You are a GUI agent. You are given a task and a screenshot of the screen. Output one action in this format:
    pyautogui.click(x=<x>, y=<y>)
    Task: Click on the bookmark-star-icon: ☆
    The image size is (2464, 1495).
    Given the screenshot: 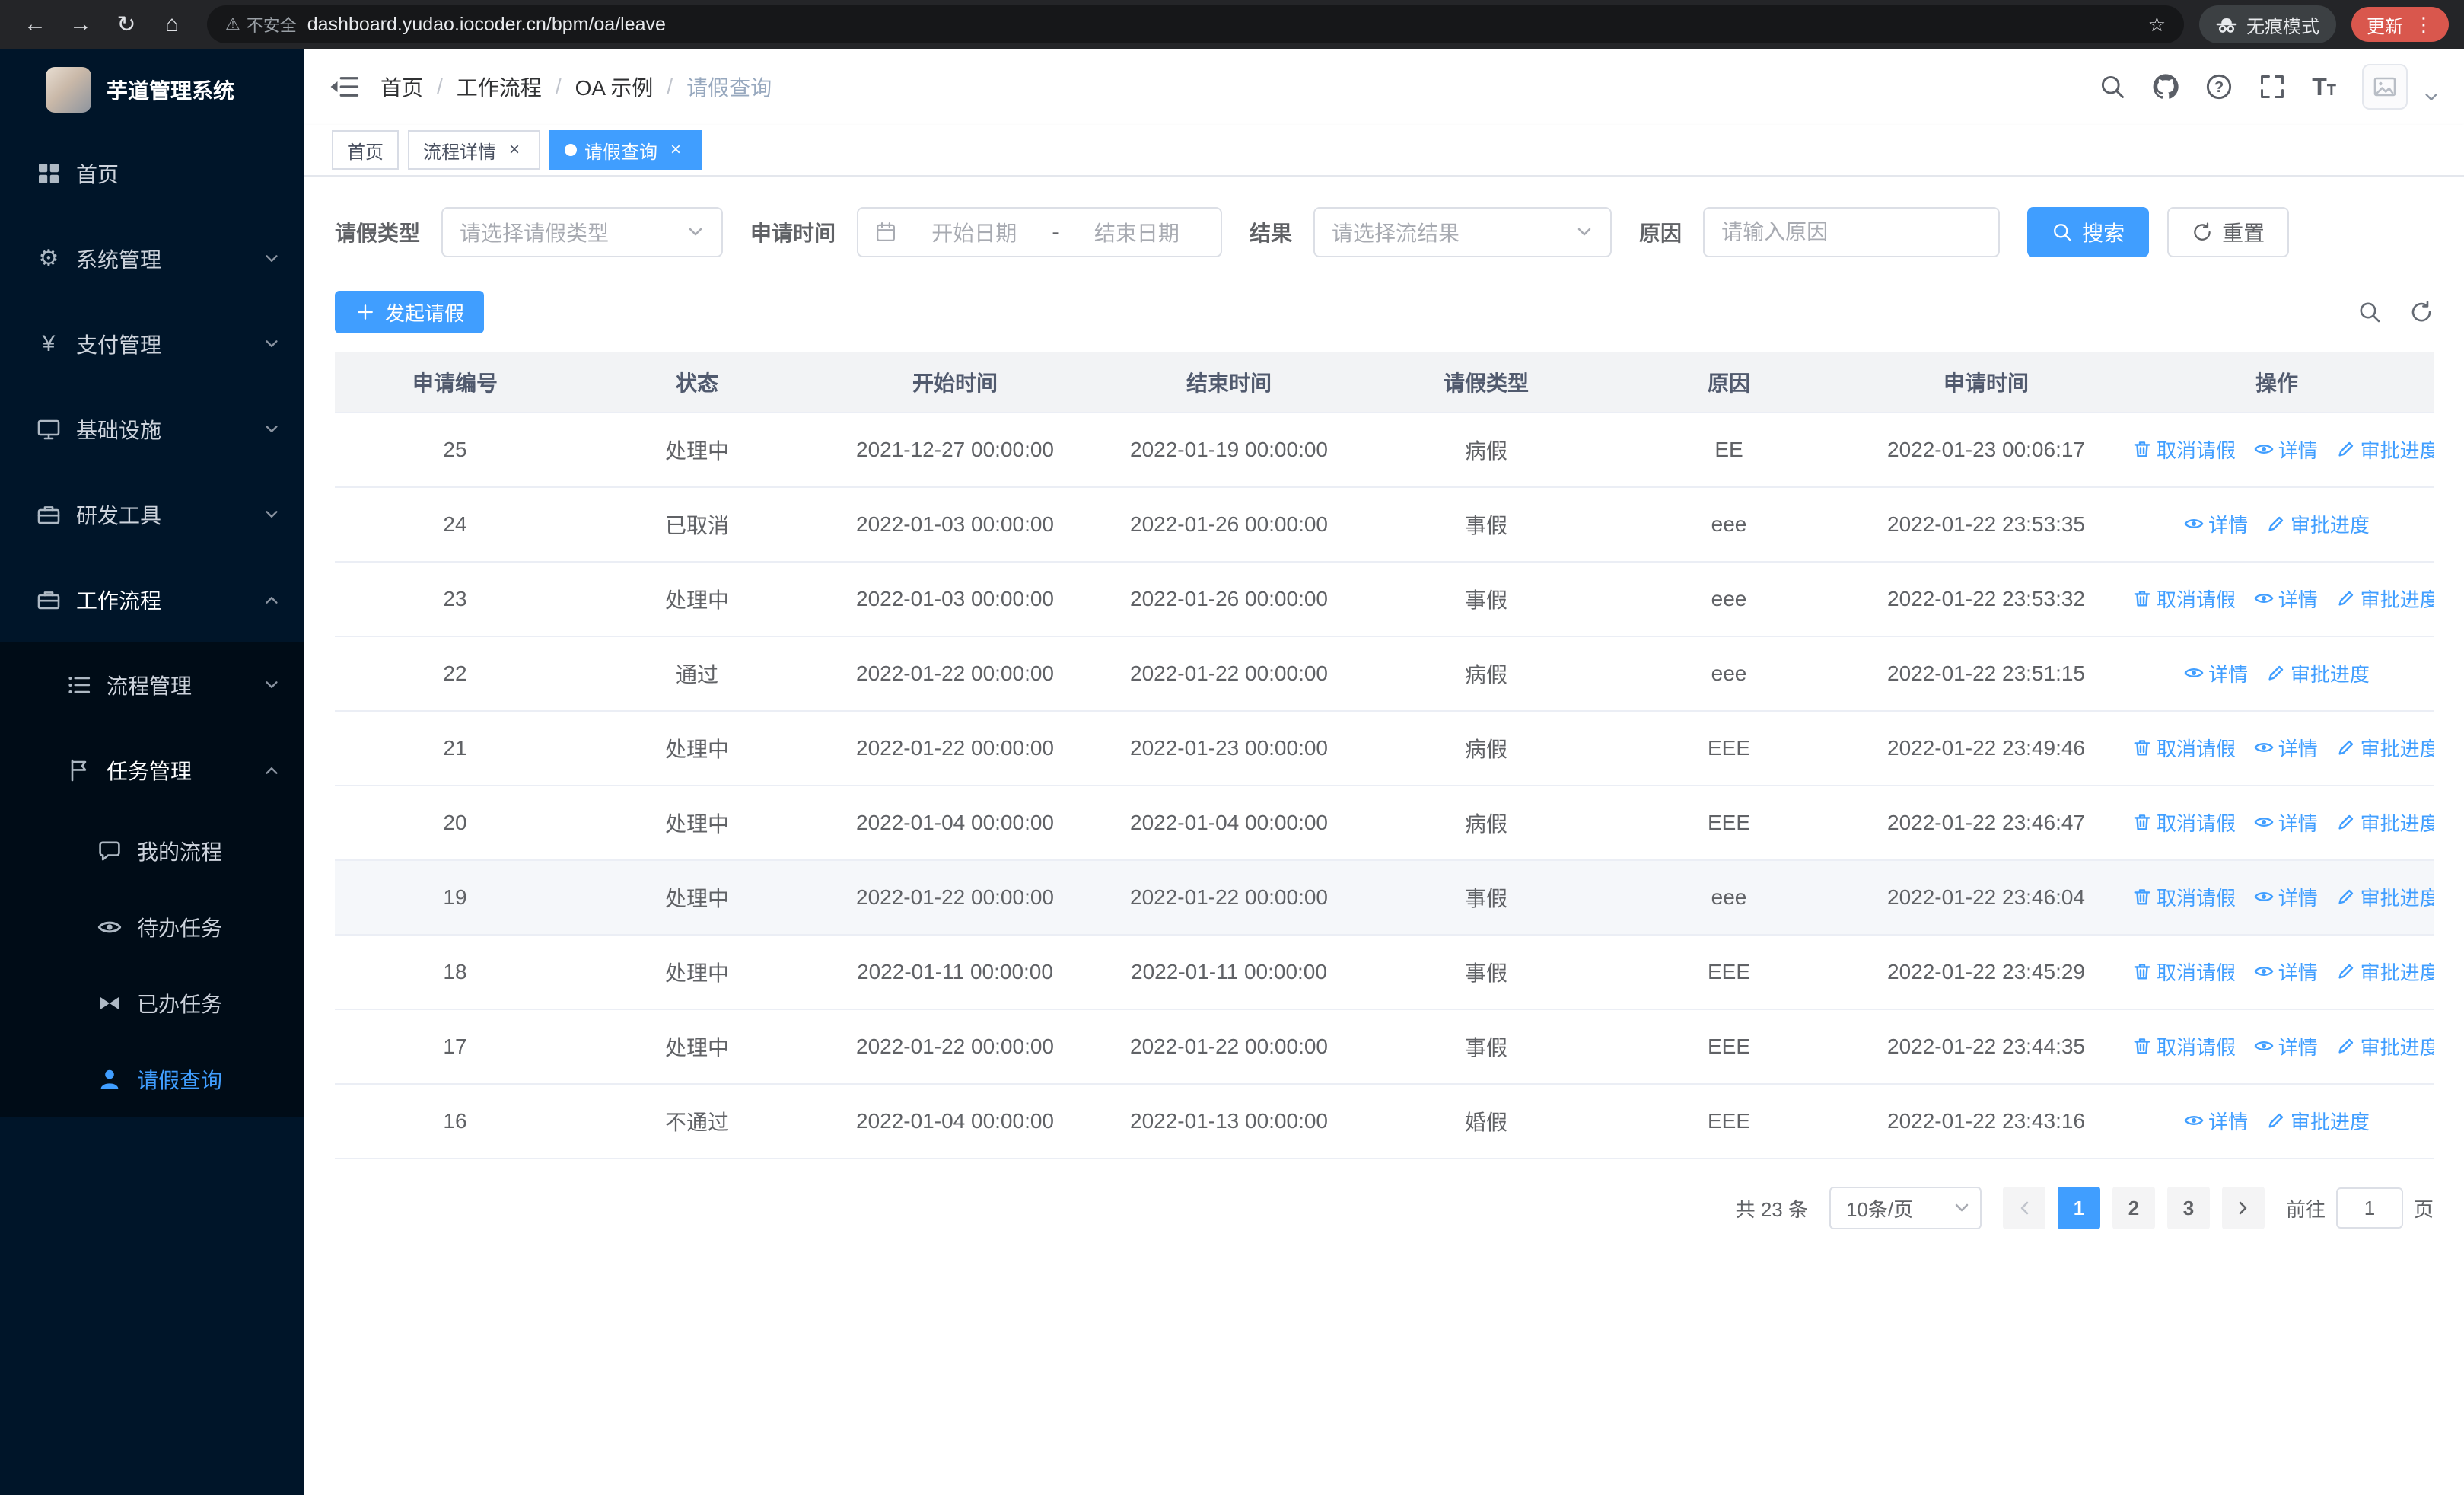 What is the action you would take?
    pyautogui.click(x=2157, y=25)
    